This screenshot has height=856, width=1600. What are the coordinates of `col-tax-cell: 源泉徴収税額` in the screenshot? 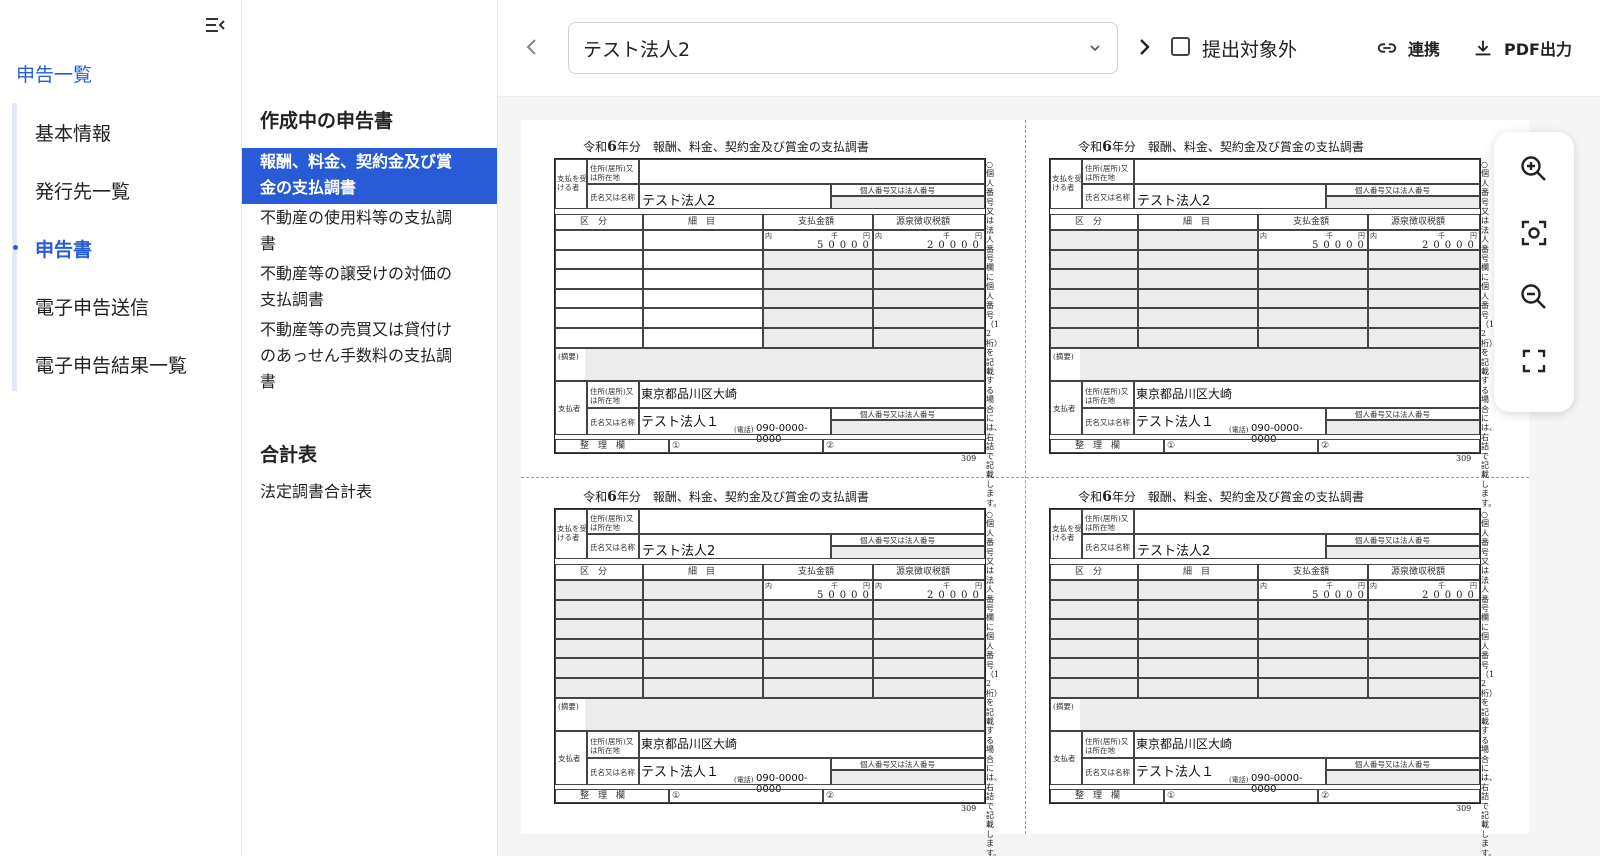 It's located at (1424, 222).